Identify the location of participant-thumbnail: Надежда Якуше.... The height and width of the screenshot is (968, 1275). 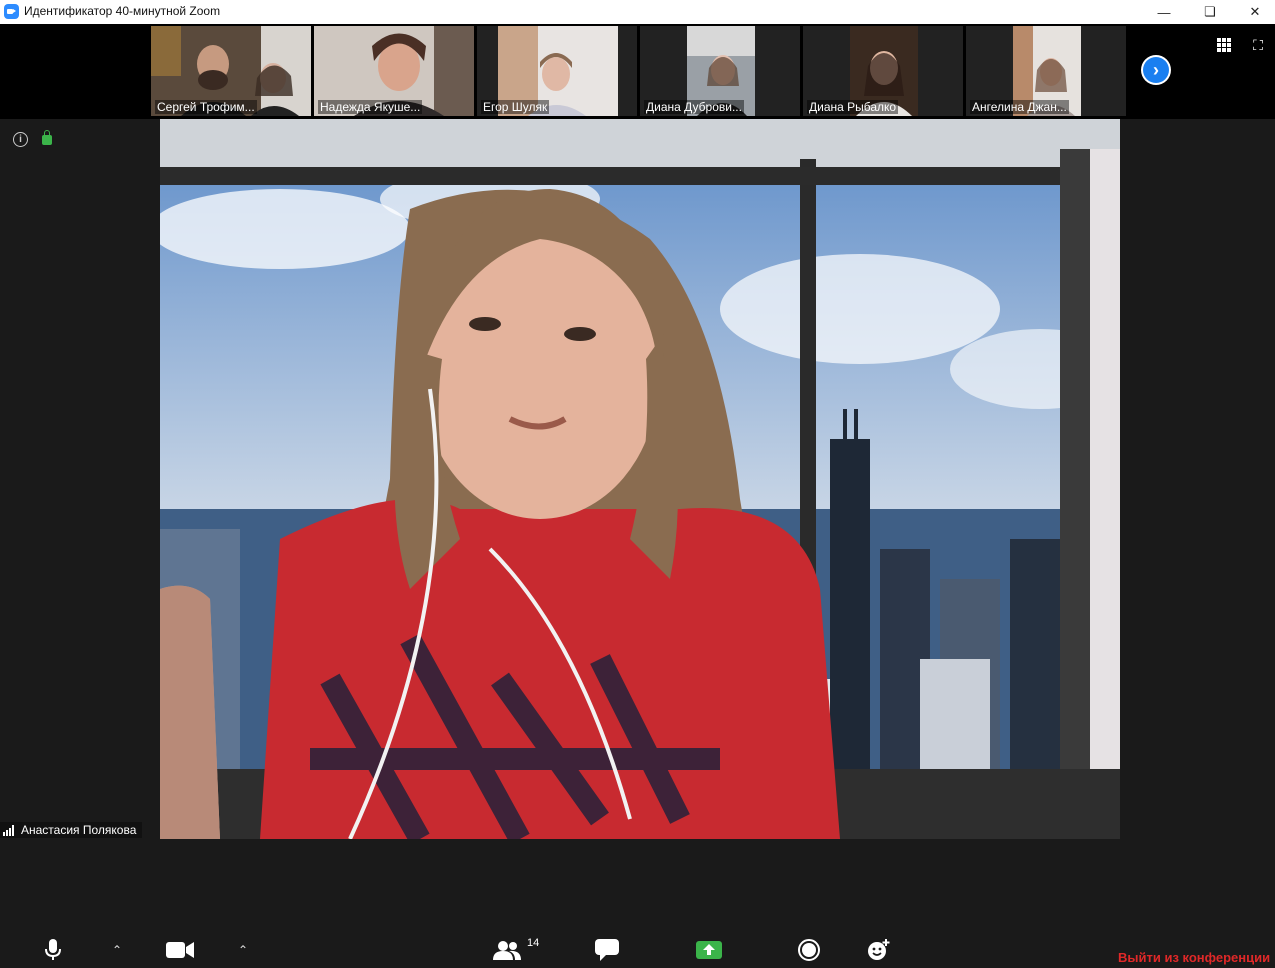
(394, 71).